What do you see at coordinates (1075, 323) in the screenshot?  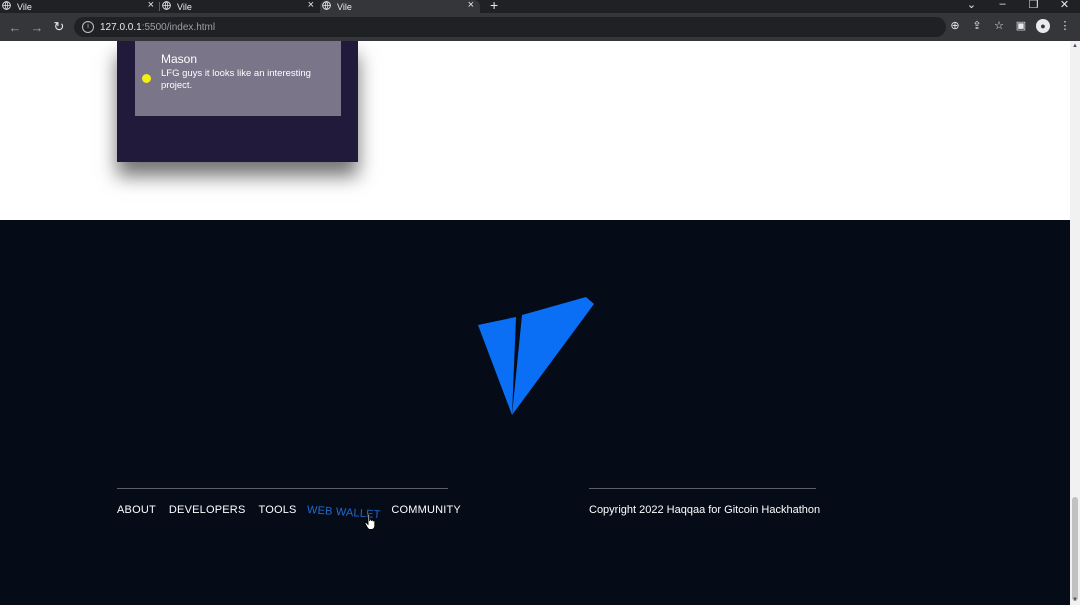 I see `page-scrollbar: ▲ ▼` at bounding box center [1075, 323].